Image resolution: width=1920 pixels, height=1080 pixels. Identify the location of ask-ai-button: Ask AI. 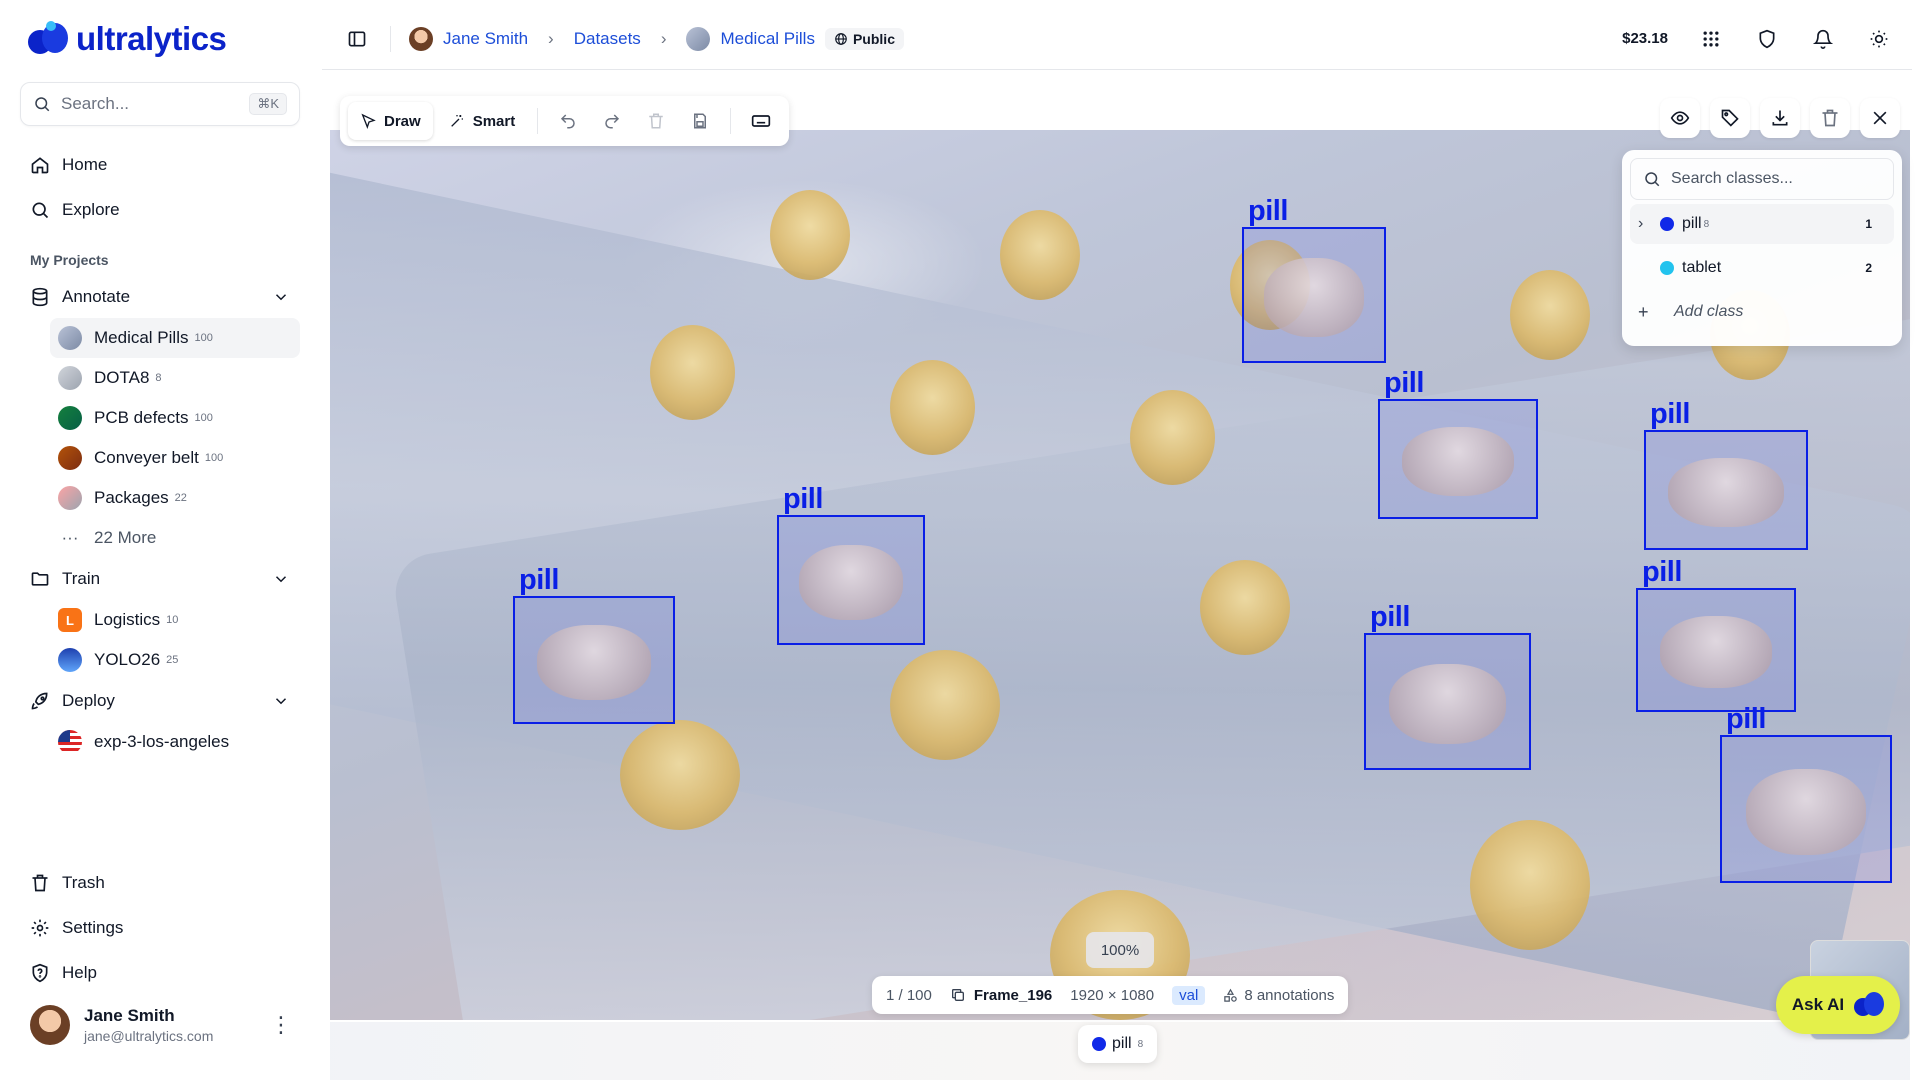
(1838, 1005).